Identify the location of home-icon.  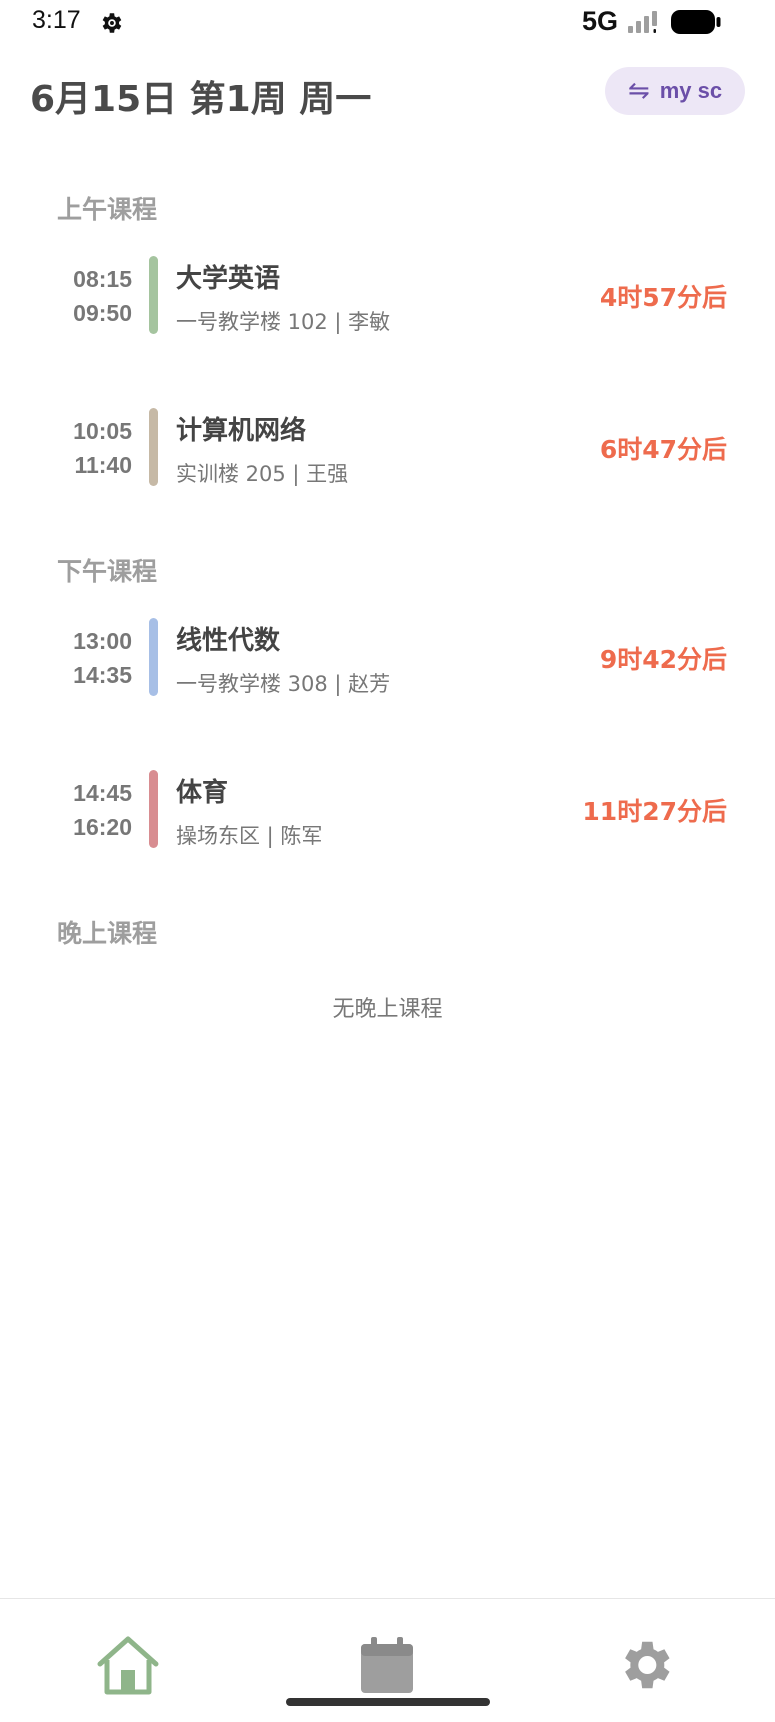
(128, 1665).